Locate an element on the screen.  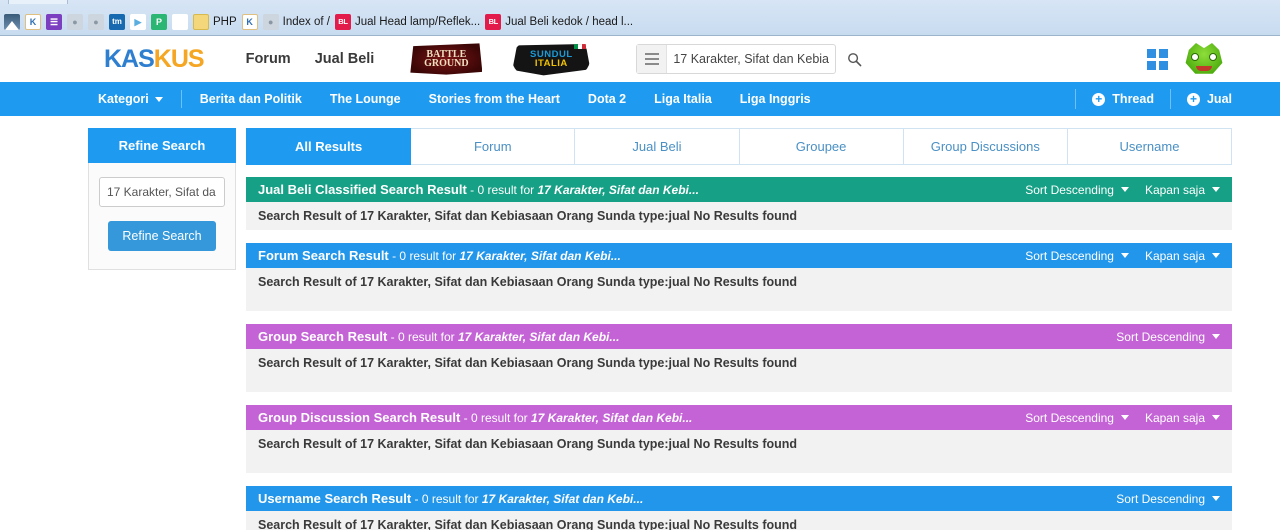
grid-apps-icon is located at coordinates (1157, 59).